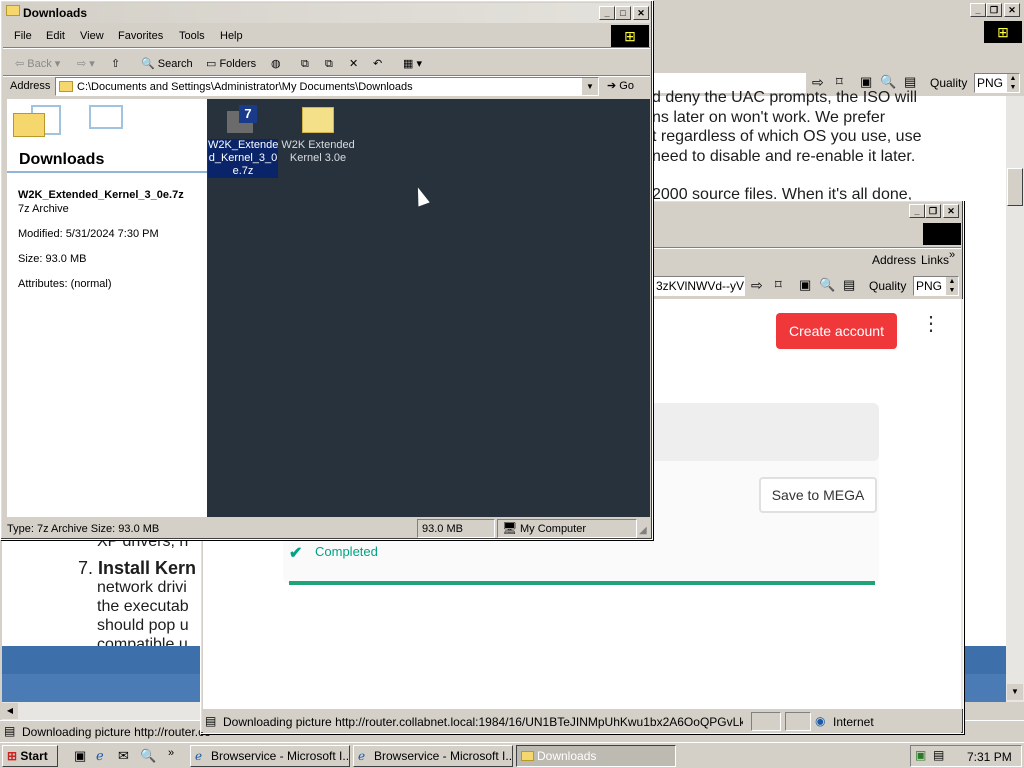  I want to click on up-folder-icon: ⇧, so click(115, 64).